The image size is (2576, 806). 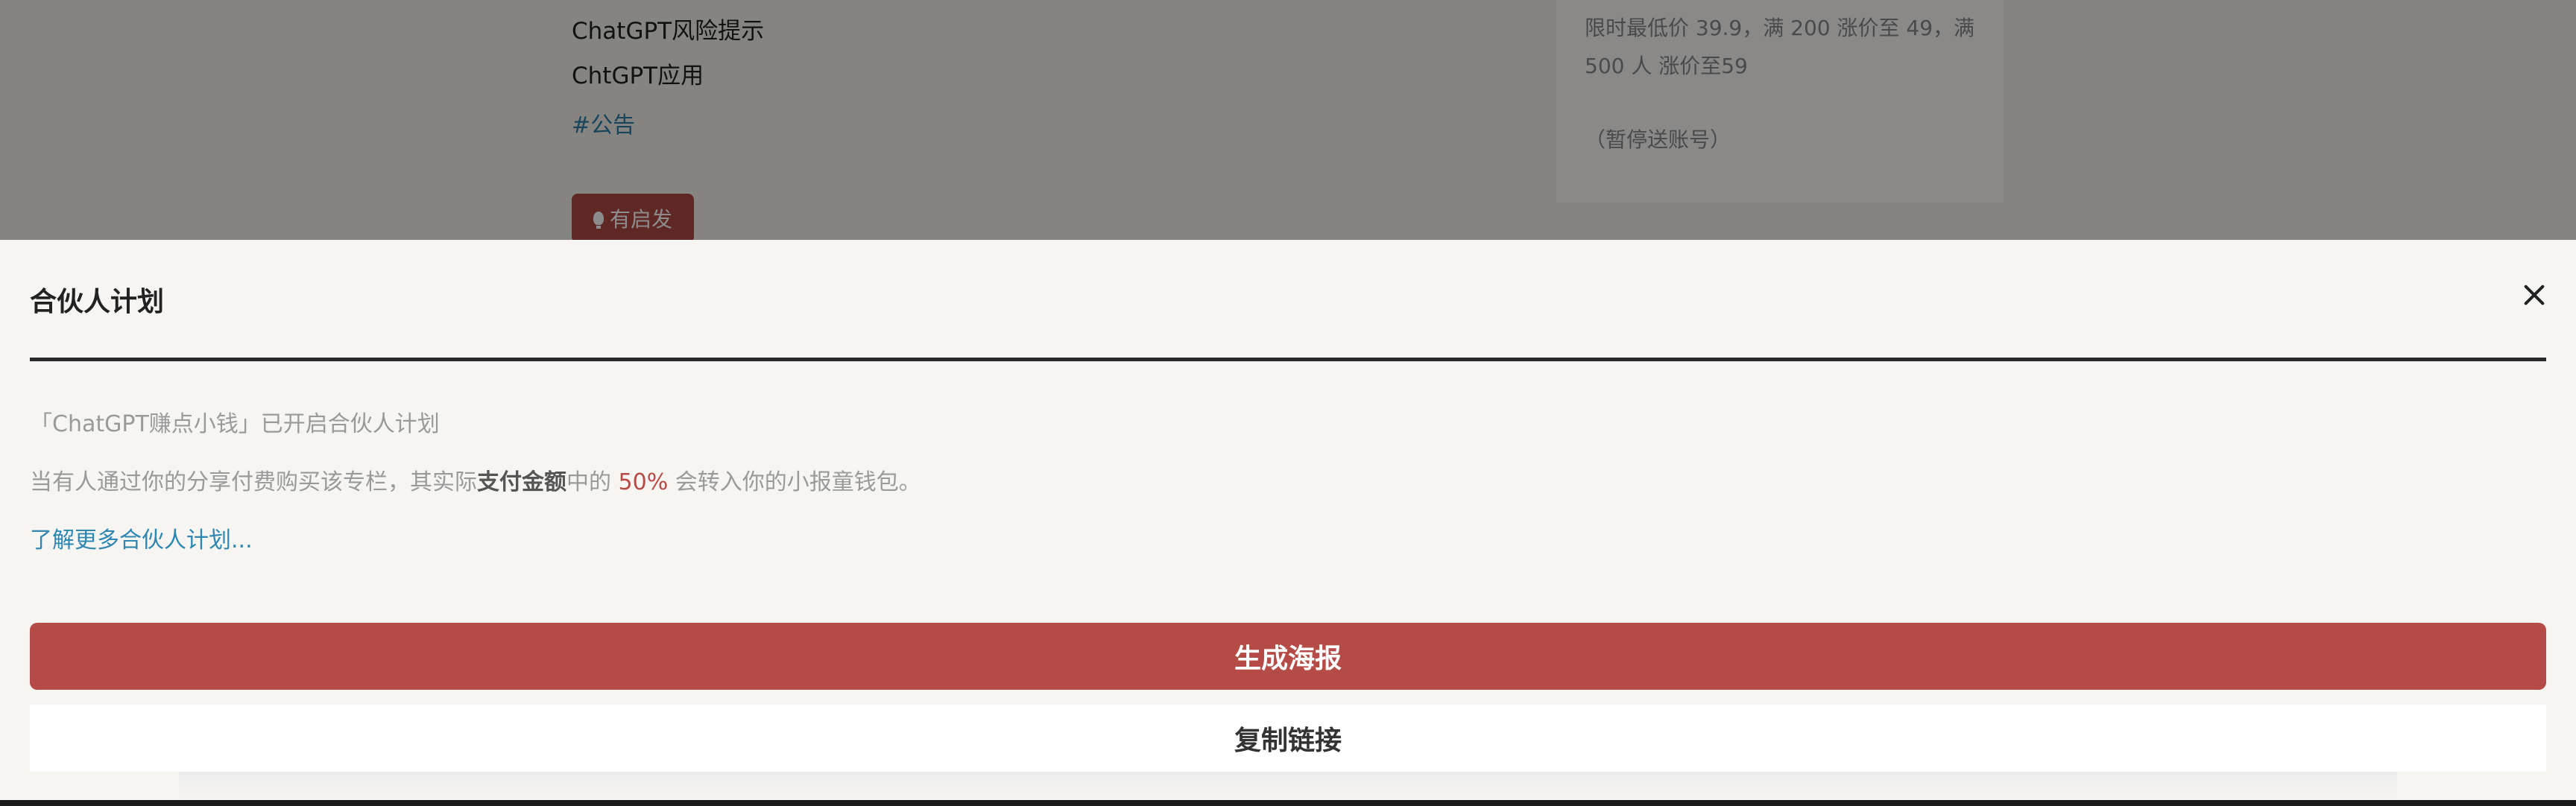 What do you see at coordinates (235, 424) in the screenshot?
I see `dialog-intro: 「ChatGPT赚点小钱」已开启合伙人计划` at bounding box center [235, 424].